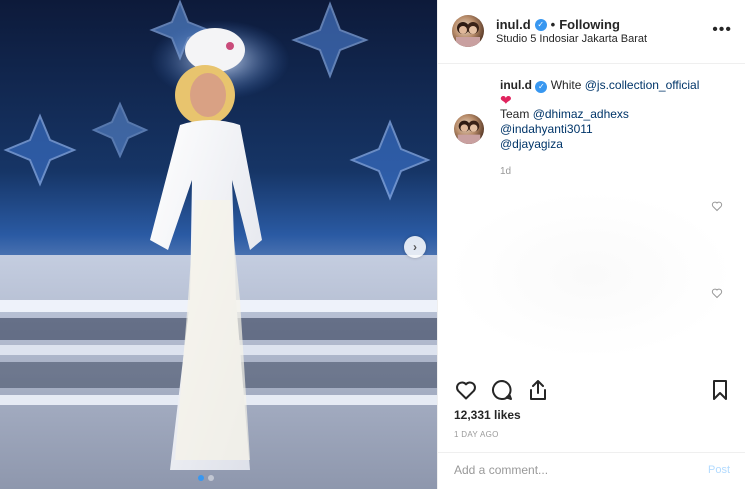 This screenshot has width=745, height=489. What do you see at coordinates (502, 390) in the screenshot?
I see `comment-icon` at bounding box center [502, 390].